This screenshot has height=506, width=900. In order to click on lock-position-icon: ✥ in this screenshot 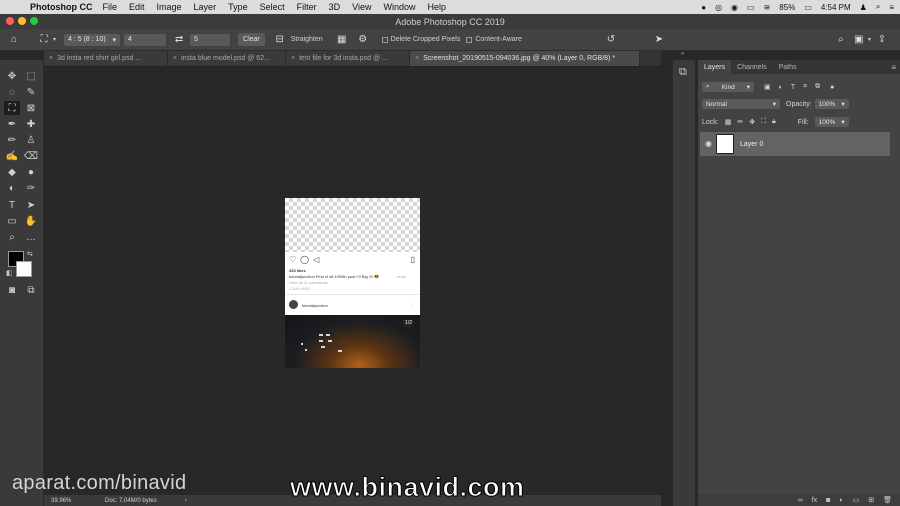, I will do `click(752, 122)`.